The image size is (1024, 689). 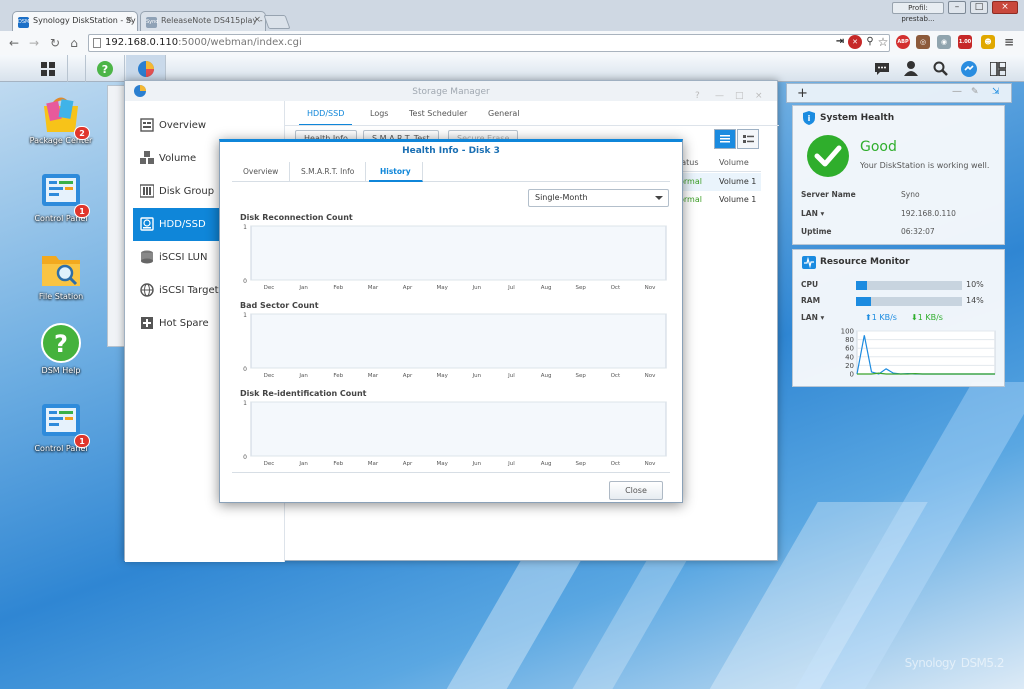 What do you see at coordinates (965, 42) in the screenshot?
I see `extension-counter-icon: 1.00` at bounding box center [965, 42].